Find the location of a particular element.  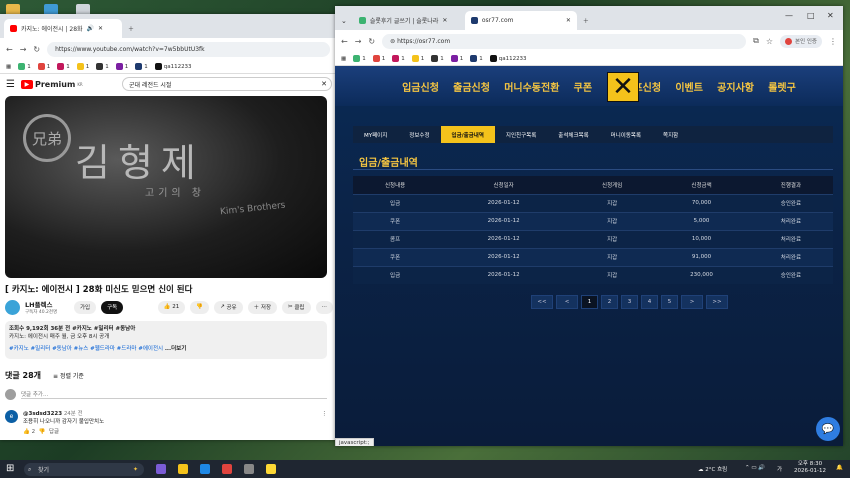

bookmark-star-icon: ☆ is located at coordinates (769, 41).